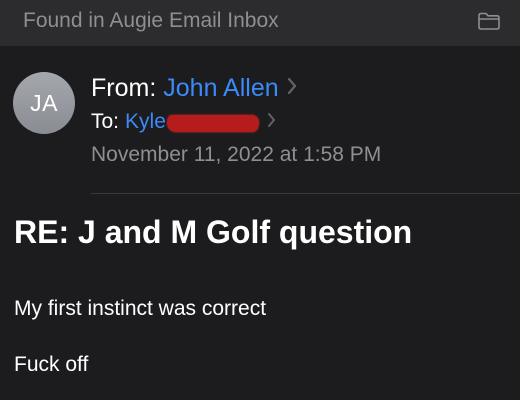 The image size is (520, 400). I want to click on email-date: November 11, 2022 at 1:58 PM, so click(236, 154).